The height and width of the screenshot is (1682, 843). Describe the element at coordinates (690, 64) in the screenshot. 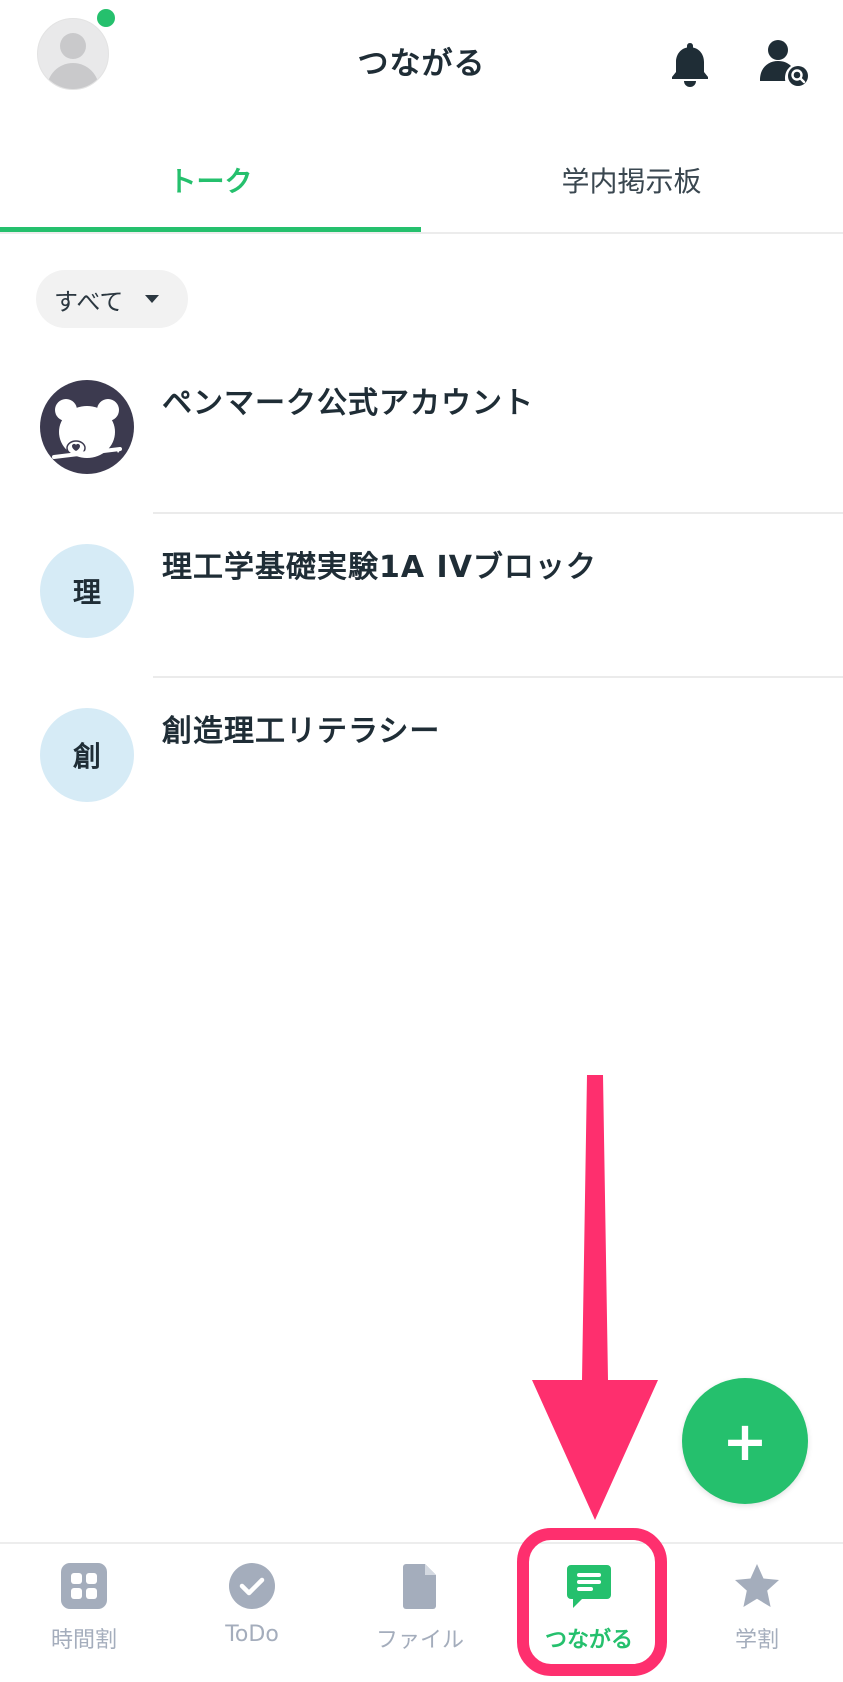

I see `bell-icon` at that location.